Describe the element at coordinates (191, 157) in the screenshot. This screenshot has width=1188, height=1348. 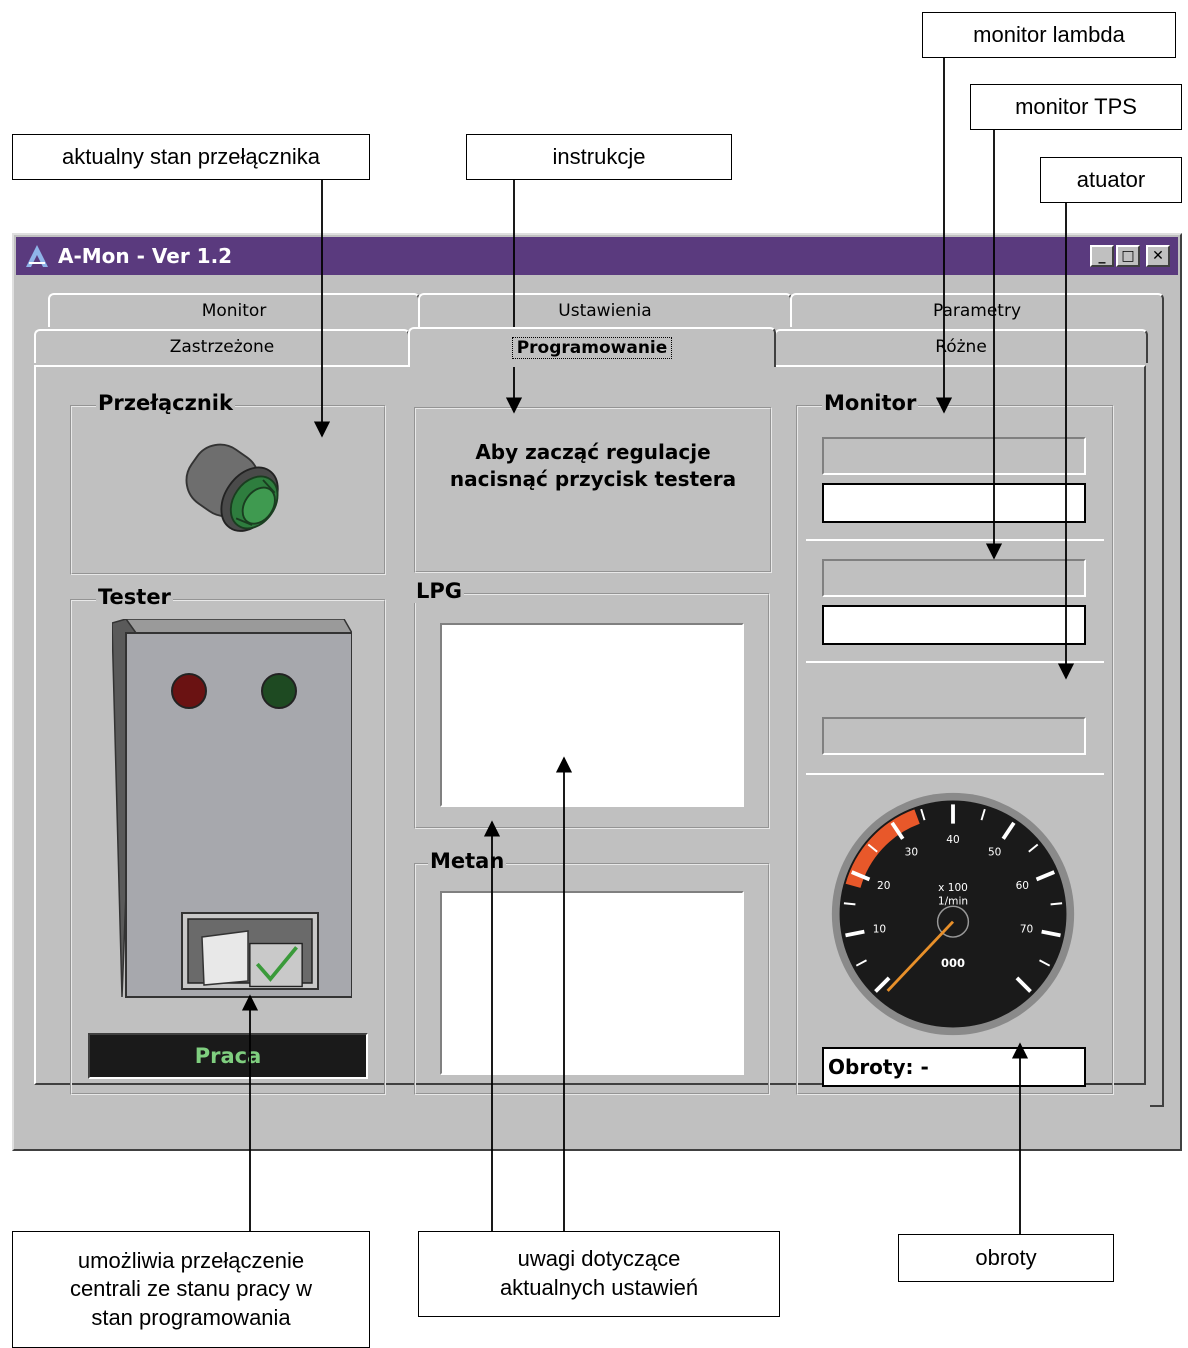
I see `callout-switch-state: aktualny stan przełącznika` at that location.